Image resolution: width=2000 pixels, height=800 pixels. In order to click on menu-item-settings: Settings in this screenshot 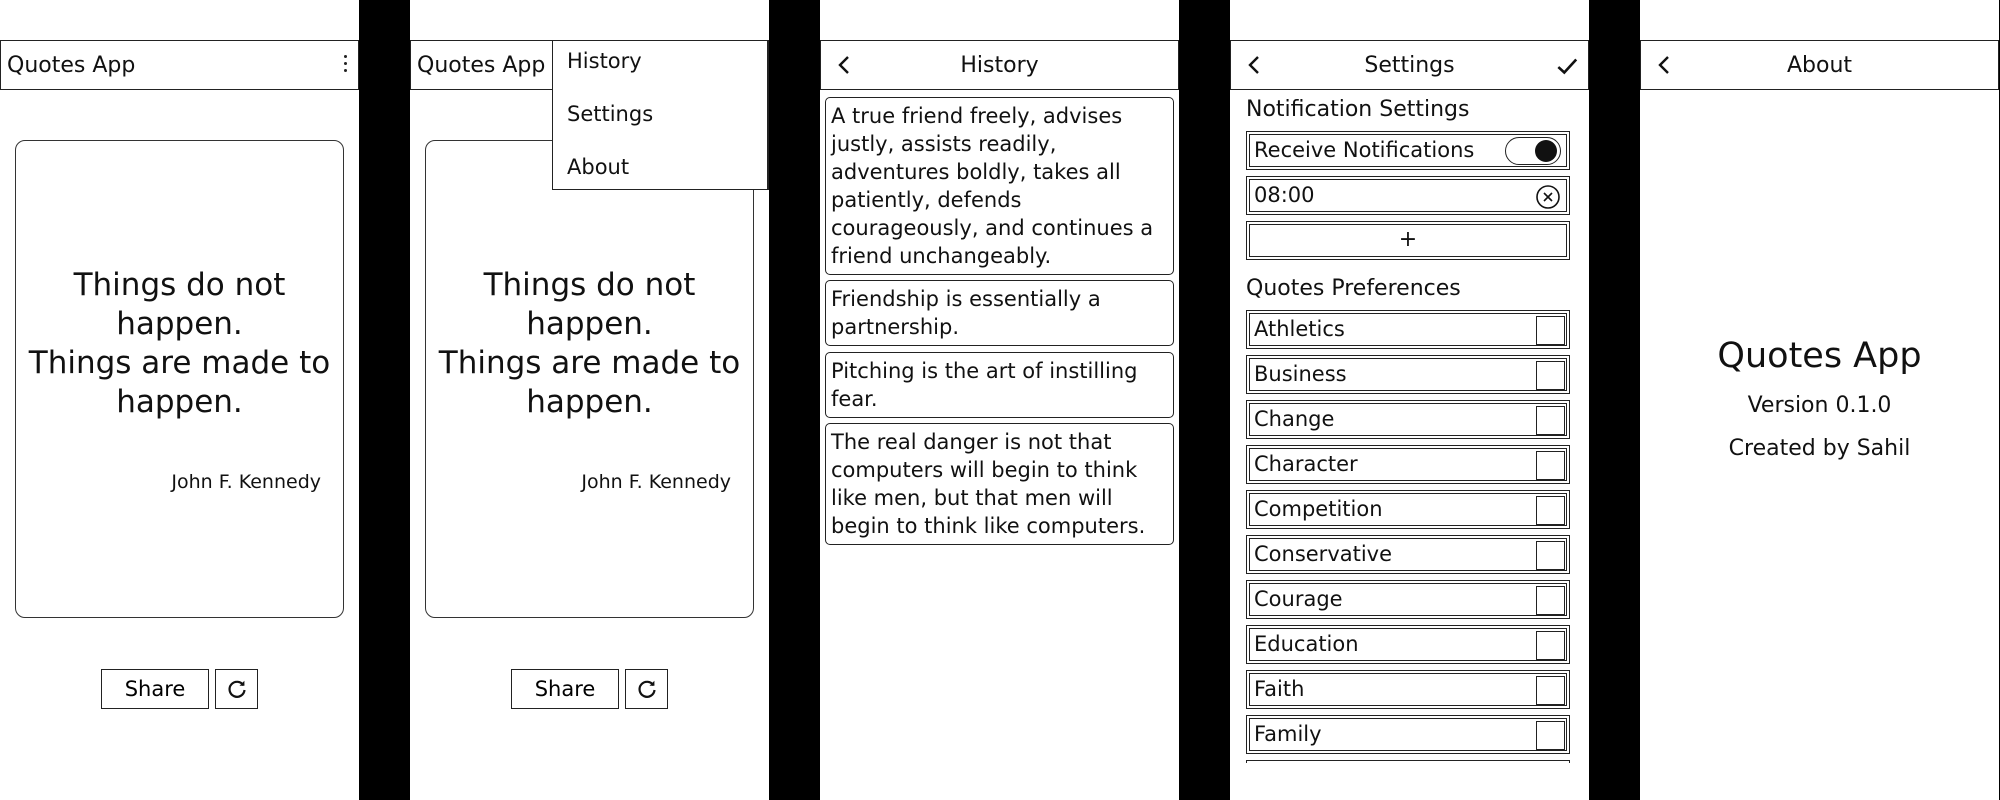, I will do `click(610, 114)`.